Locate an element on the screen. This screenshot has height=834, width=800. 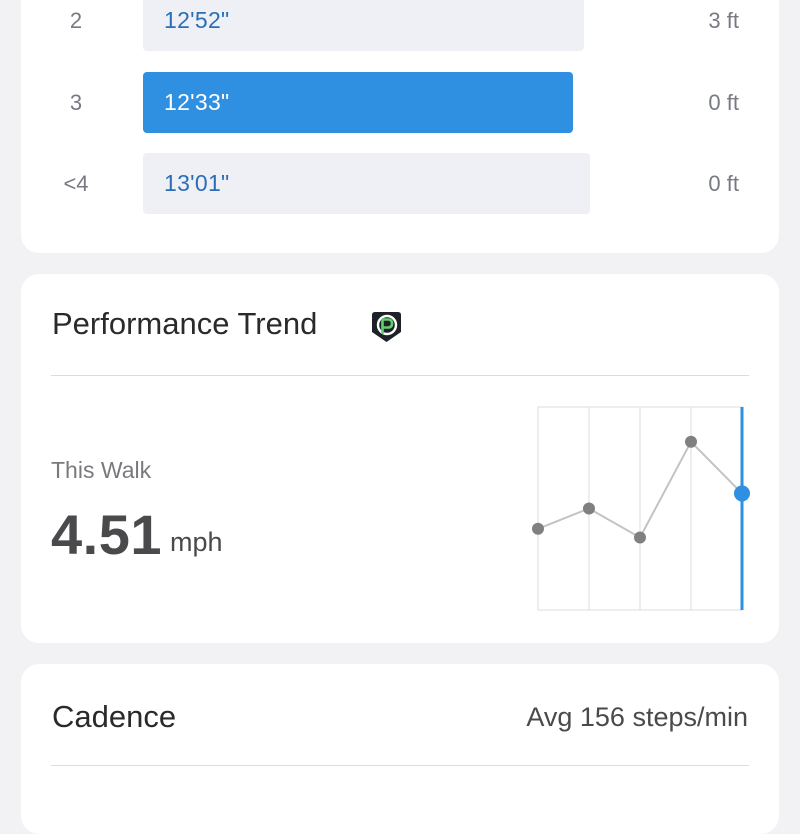
trend-point-current is located at coordinates (742, 493).